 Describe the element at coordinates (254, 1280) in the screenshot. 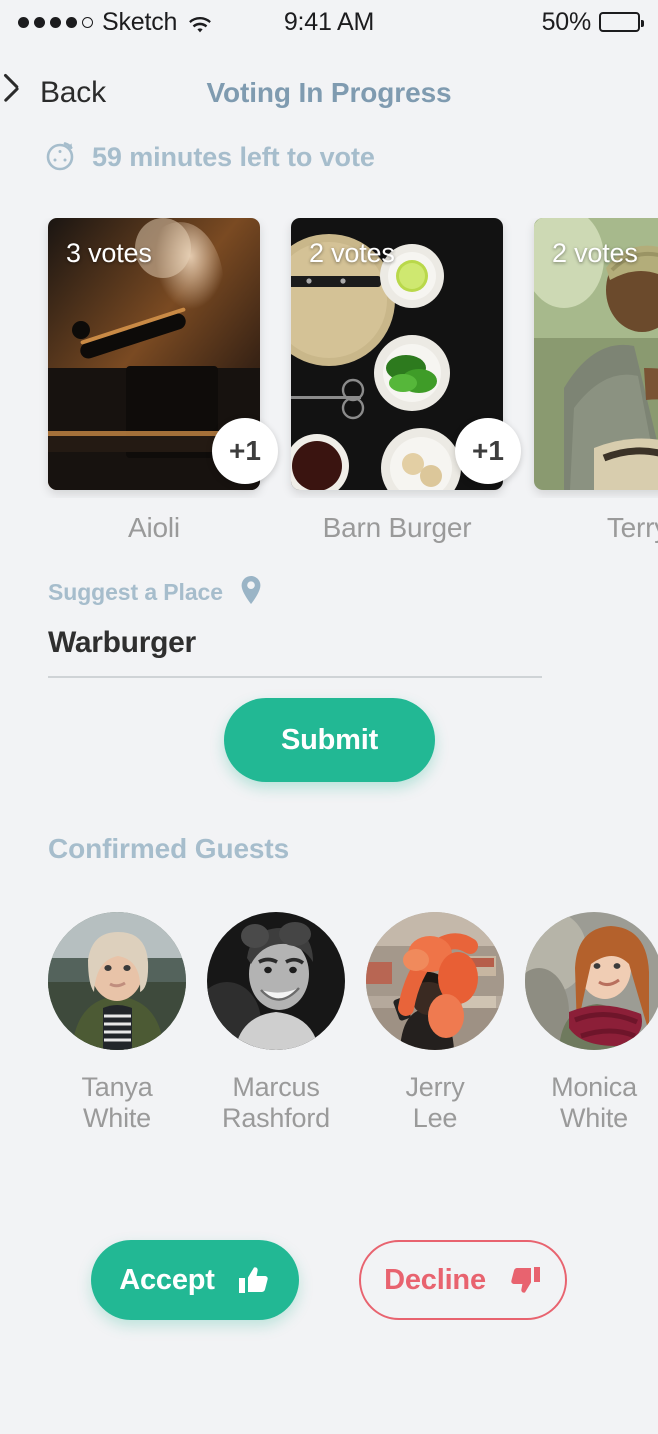

I see `thumbs-up-icon` at that location.